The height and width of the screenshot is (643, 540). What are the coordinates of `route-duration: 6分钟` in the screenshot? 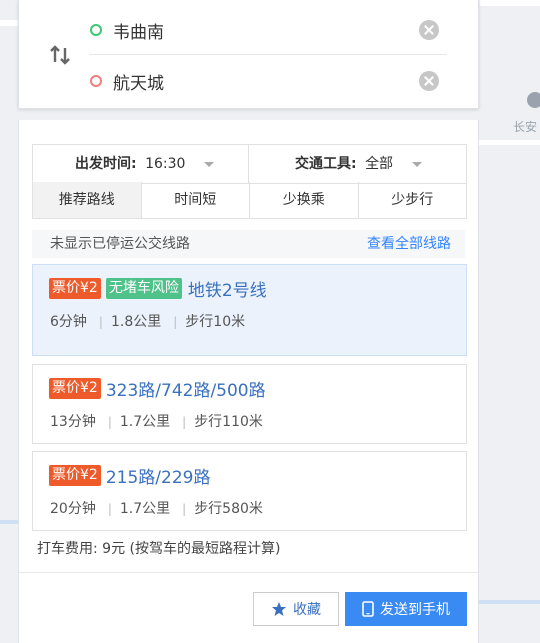 It's located at (68, 322).